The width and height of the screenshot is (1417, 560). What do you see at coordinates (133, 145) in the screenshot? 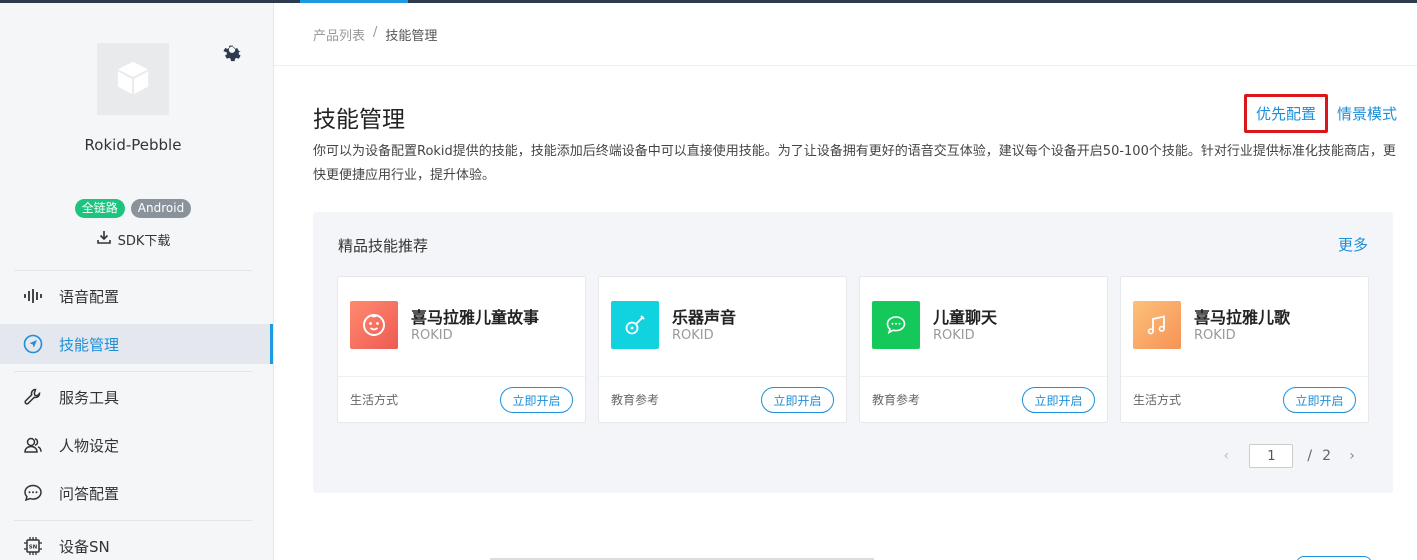
I see `product-name: Rokid-Pebble` at bounding box center [133, 145].